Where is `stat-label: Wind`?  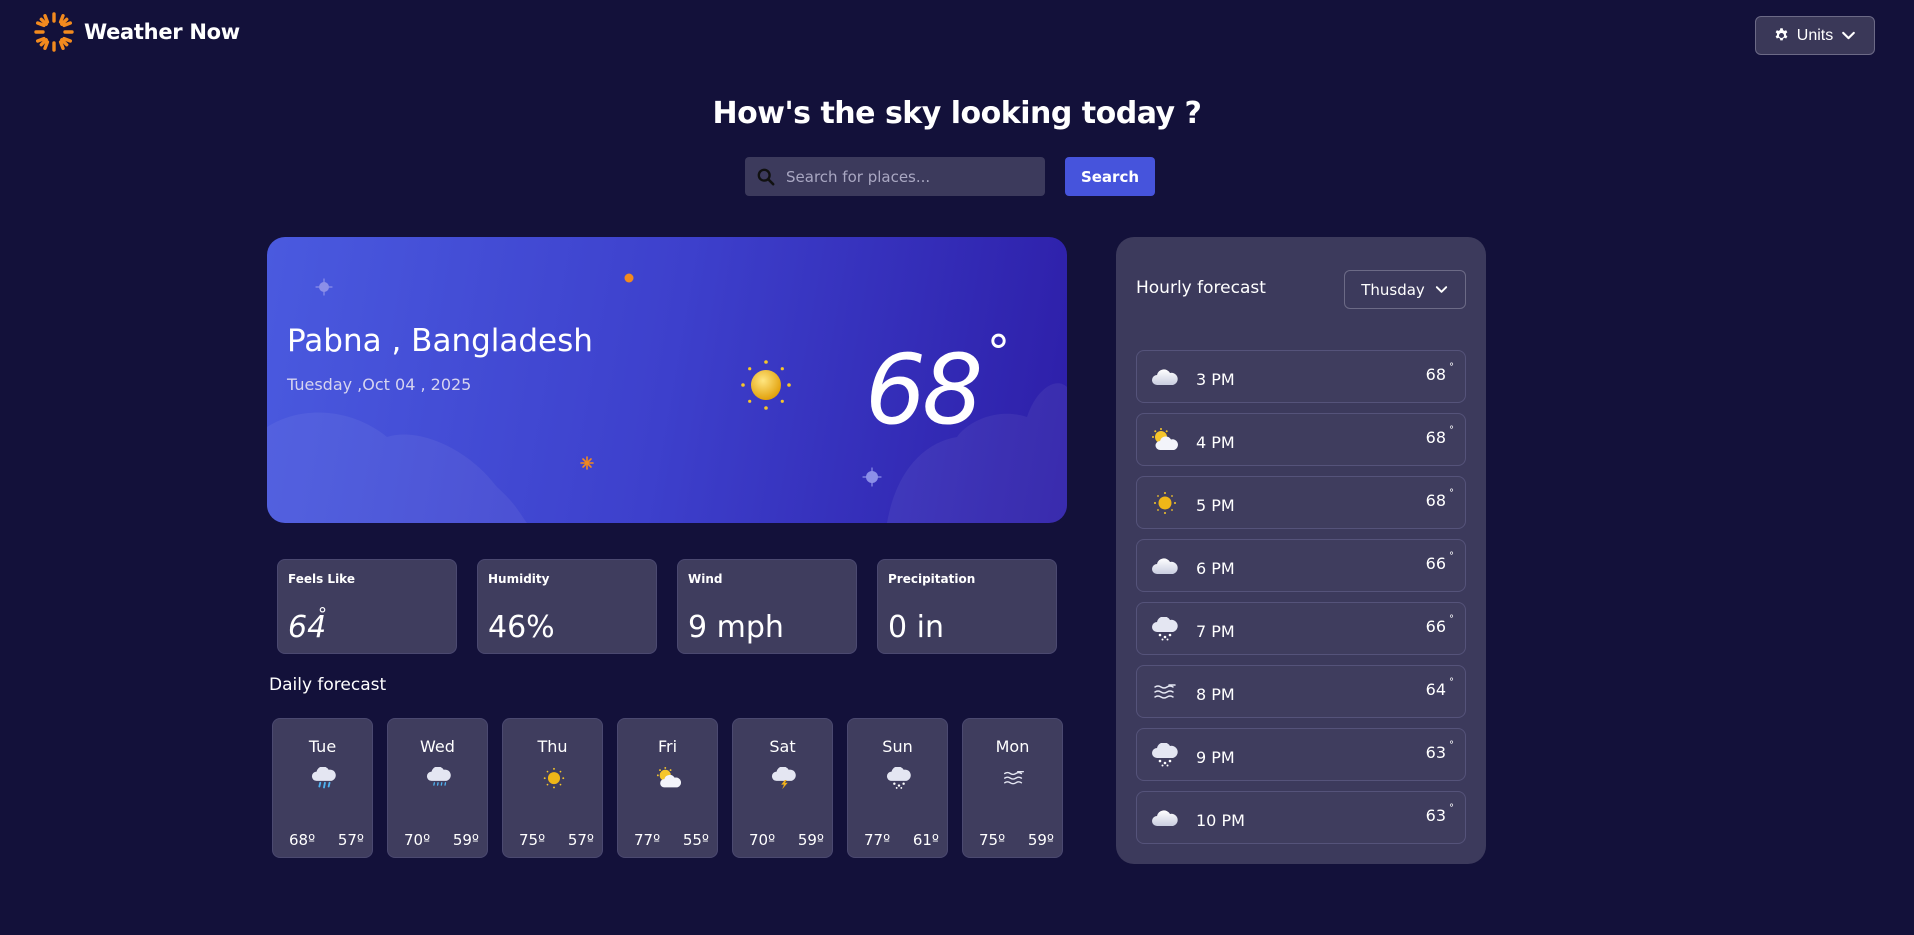
stat-label: Wind is located at coordinates (705, 579).